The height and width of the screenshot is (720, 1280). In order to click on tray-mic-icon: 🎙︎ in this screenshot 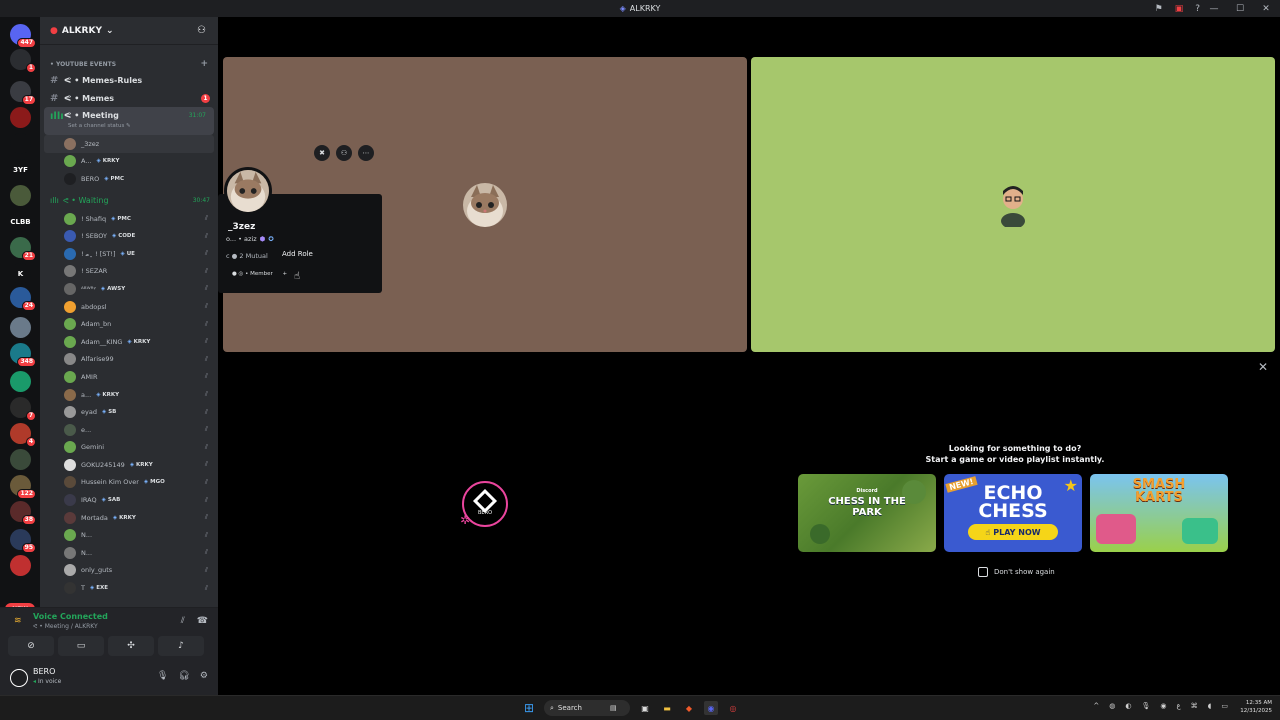, I will do `click(1145, 706)`.